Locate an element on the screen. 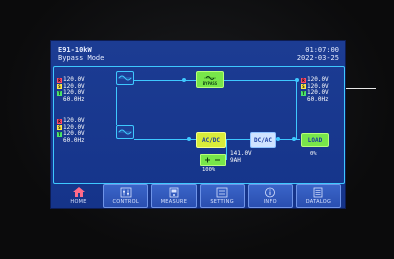 The image size is (394, 259). mode-status: Bypass Mode is located at coordinates (81, 58).